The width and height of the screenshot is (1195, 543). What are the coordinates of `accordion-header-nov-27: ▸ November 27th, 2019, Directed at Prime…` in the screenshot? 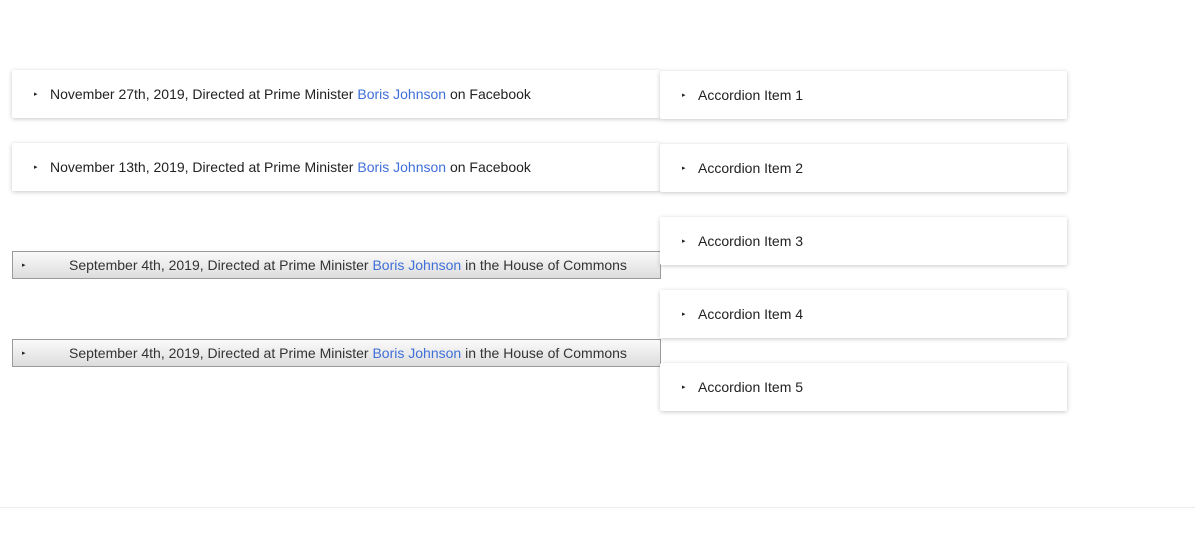 It's located at (336, 94).